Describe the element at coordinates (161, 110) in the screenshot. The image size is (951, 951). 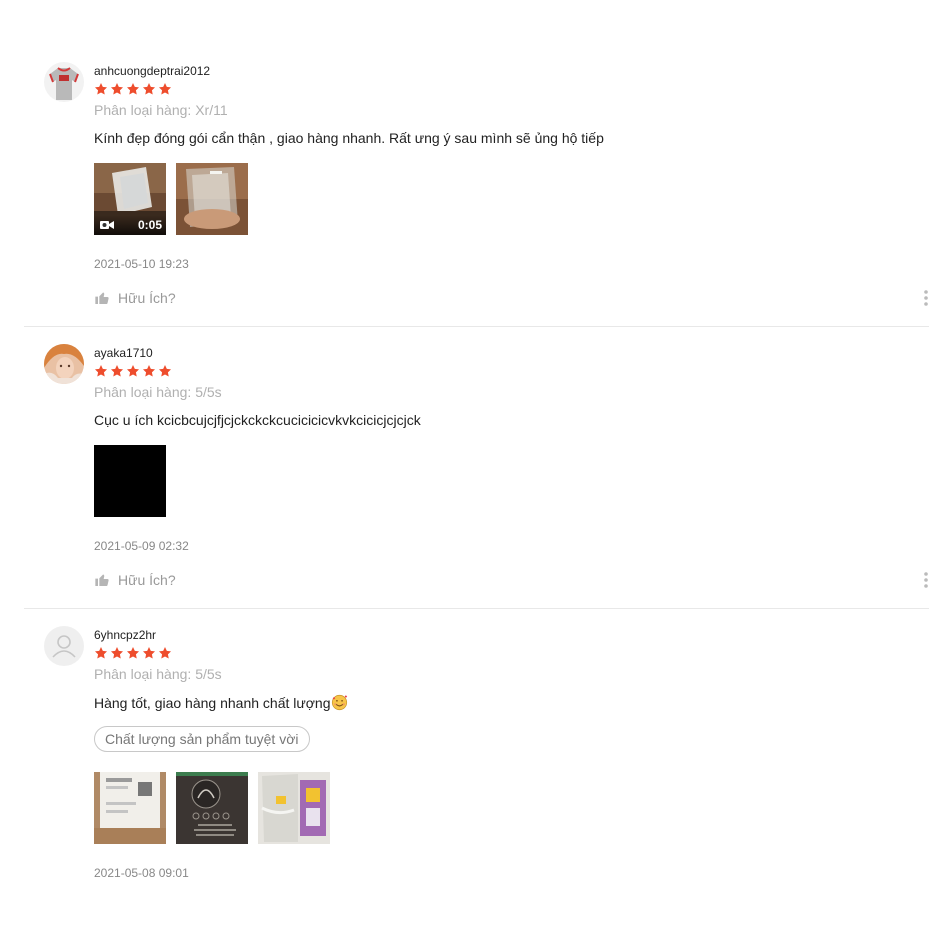
I see `product-variation: Phân loại hàng: Xr/11` at that location.